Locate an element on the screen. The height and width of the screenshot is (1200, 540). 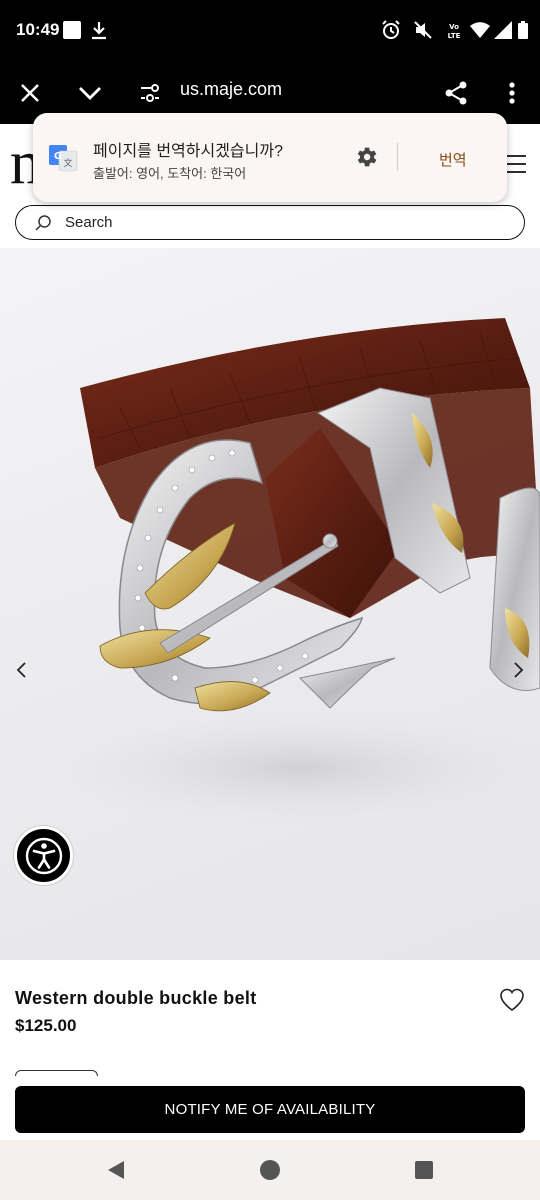
translate-popup: G 文 페이지를 번역하시겠습니까? 출발어: 영어, 도착어: 한국어 번역 is located at coordinates (270, 157).